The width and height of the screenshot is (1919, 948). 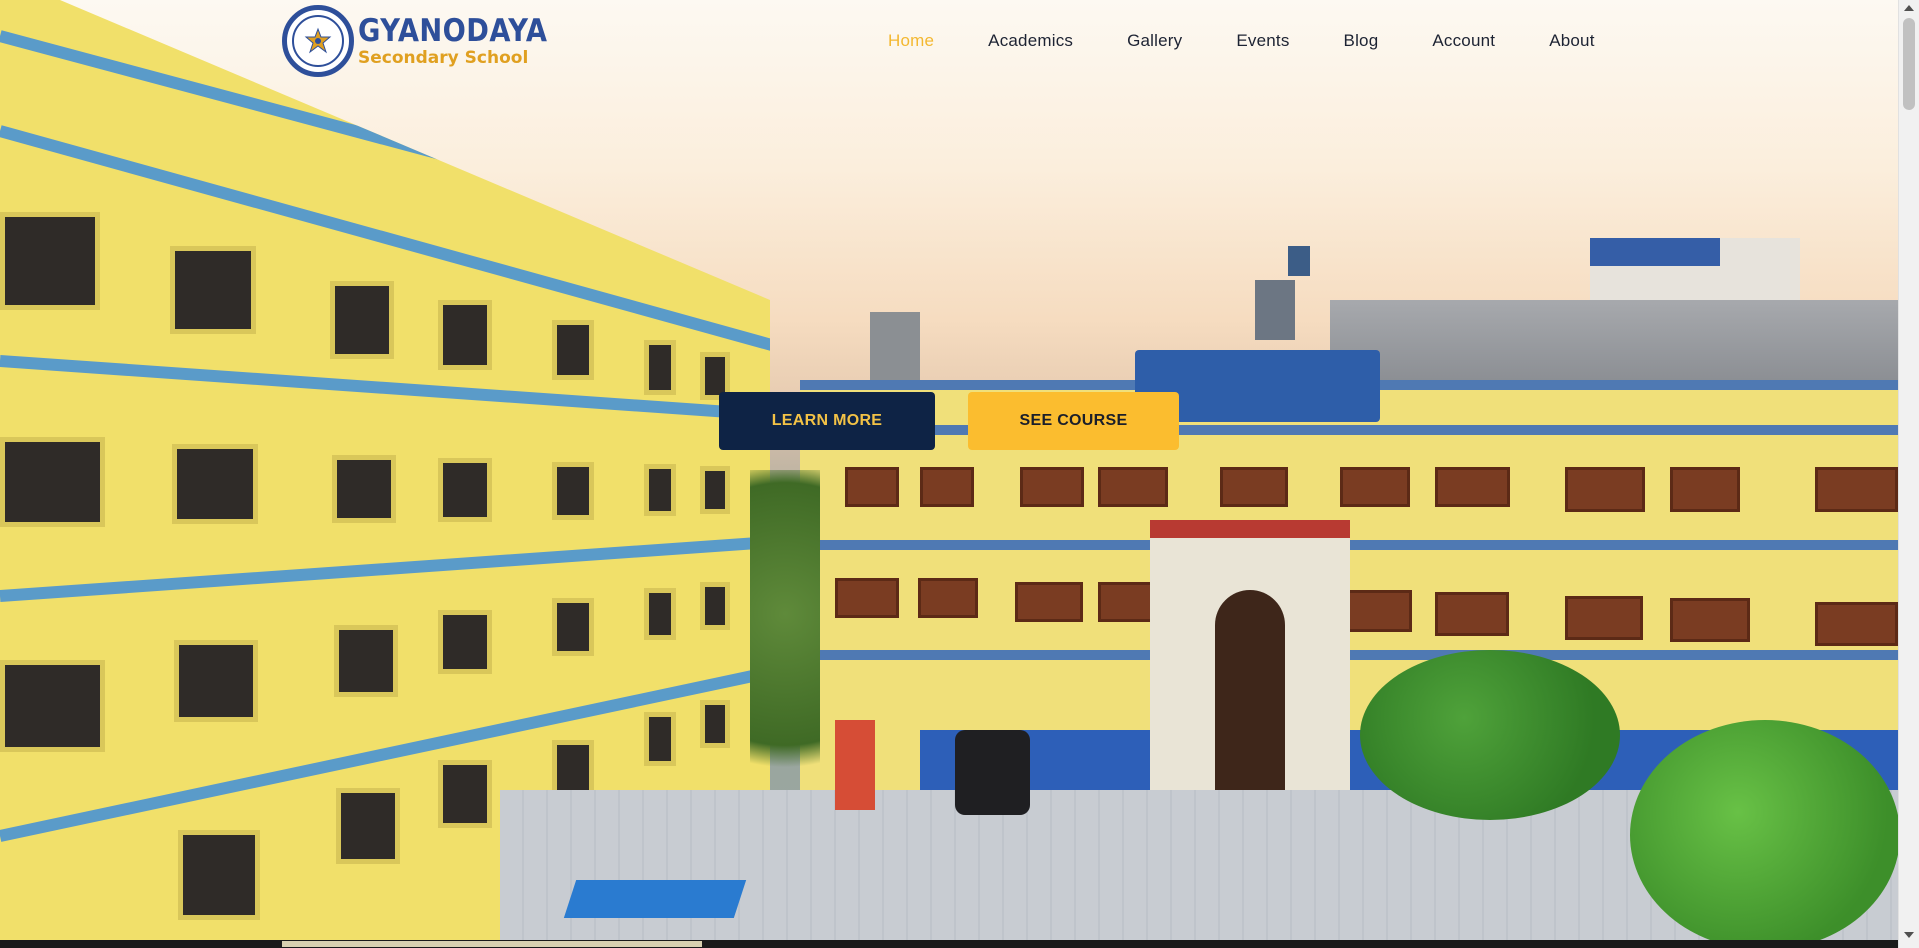 I want to click on learn-more-button: LEARN MORE, so click(x=827, y=421).